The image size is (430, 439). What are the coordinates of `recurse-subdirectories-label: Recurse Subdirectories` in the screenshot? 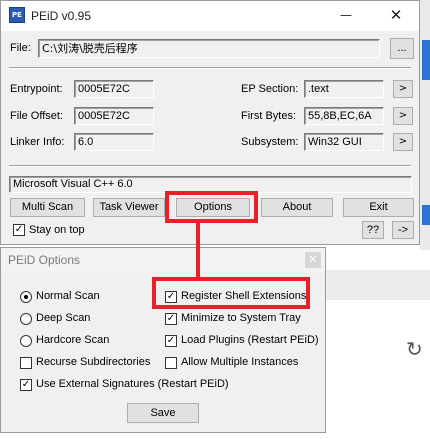 It's located at (93, 362).